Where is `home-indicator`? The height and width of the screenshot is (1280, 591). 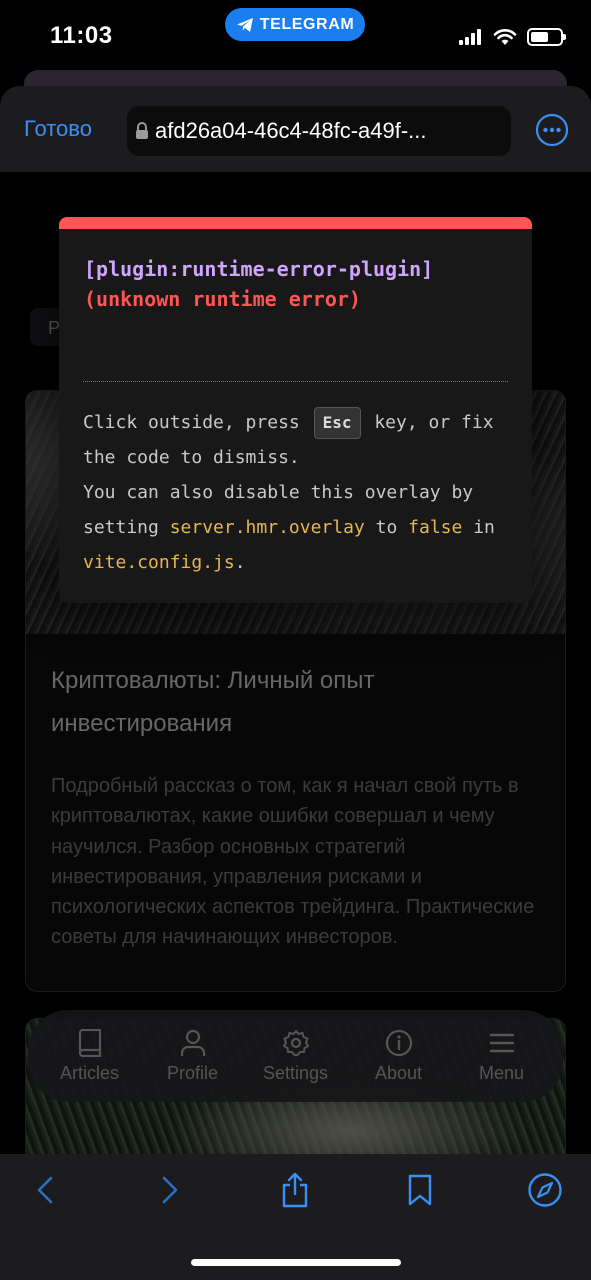 home-indicator is located at coordinates (296, 1262).